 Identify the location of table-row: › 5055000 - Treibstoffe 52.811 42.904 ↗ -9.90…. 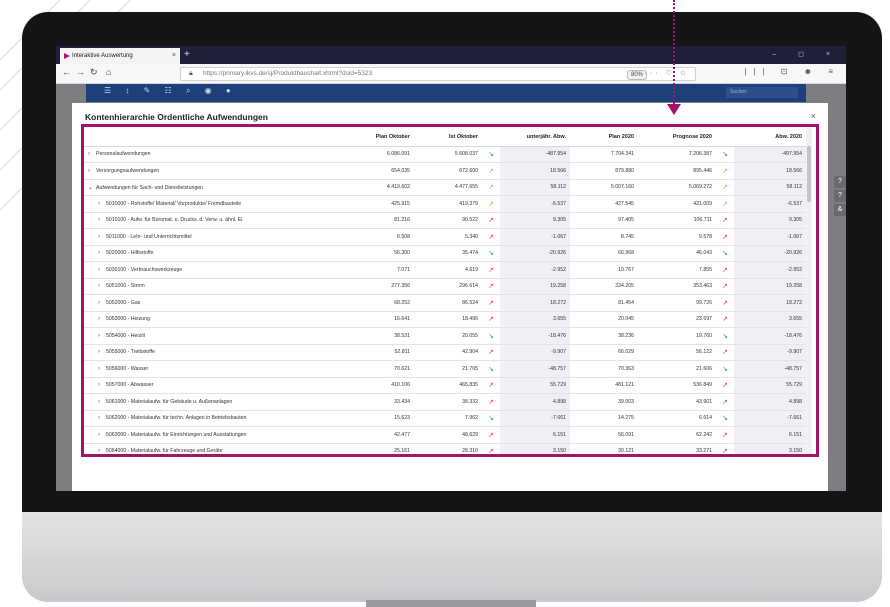
(445, 352).